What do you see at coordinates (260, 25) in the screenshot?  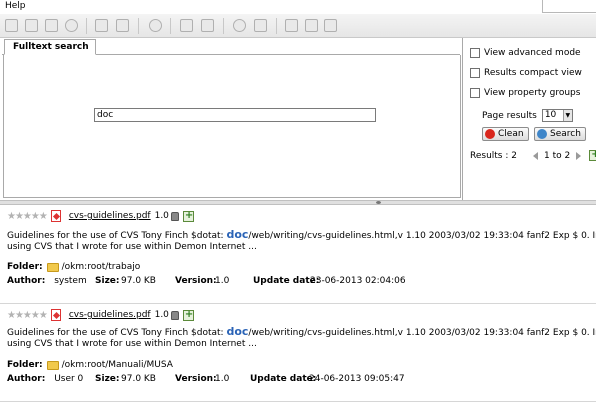 I see `home-icon` at bounding box center [260, 25].